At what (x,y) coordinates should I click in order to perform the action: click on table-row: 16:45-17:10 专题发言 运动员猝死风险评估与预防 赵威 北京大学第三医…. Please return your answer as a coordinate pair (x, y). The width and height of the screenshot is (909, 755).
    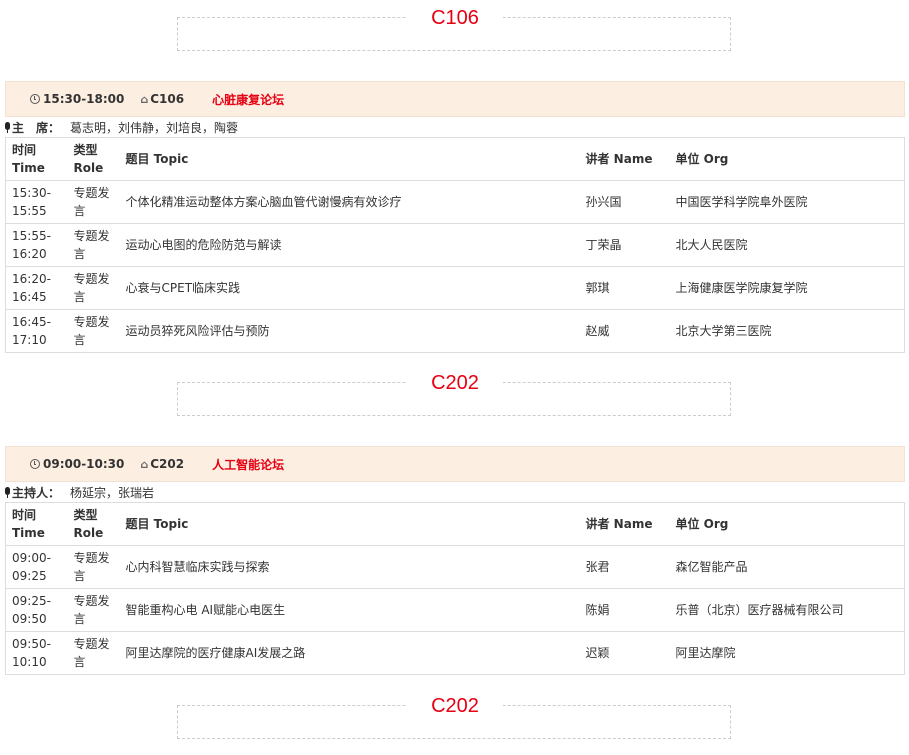
    Looking at the image, I should click on (455, 331).